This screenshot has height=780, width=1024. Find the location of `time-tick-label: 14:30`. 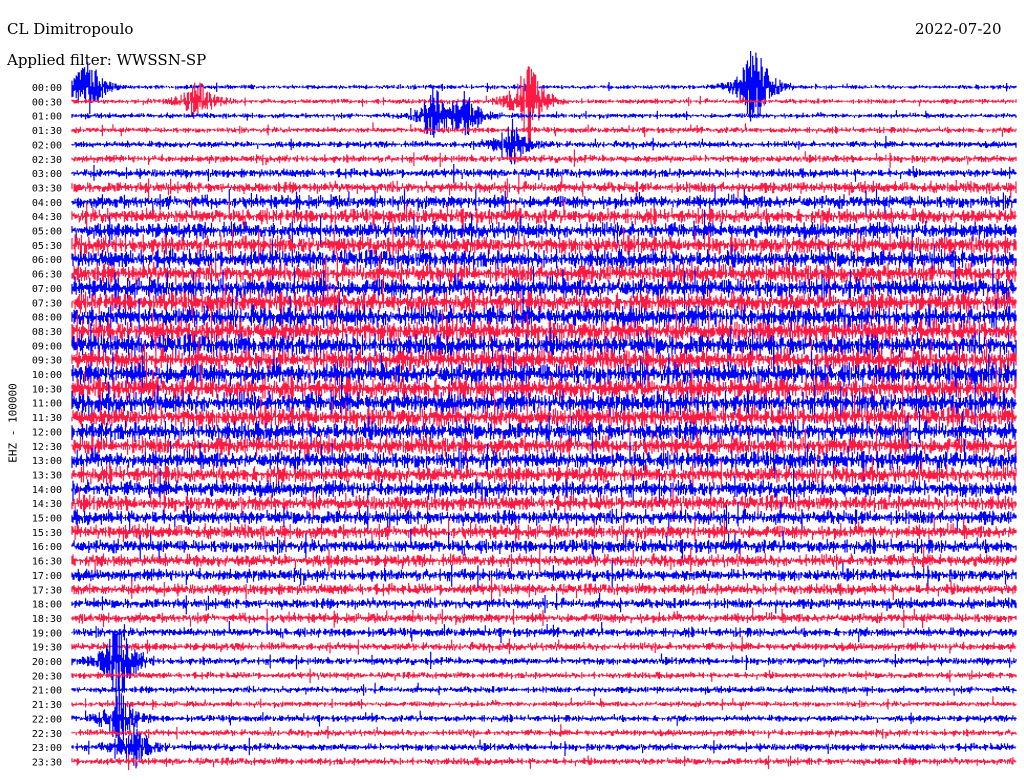

time-tick-label: 14:30 is located at coordinates (47, 504).